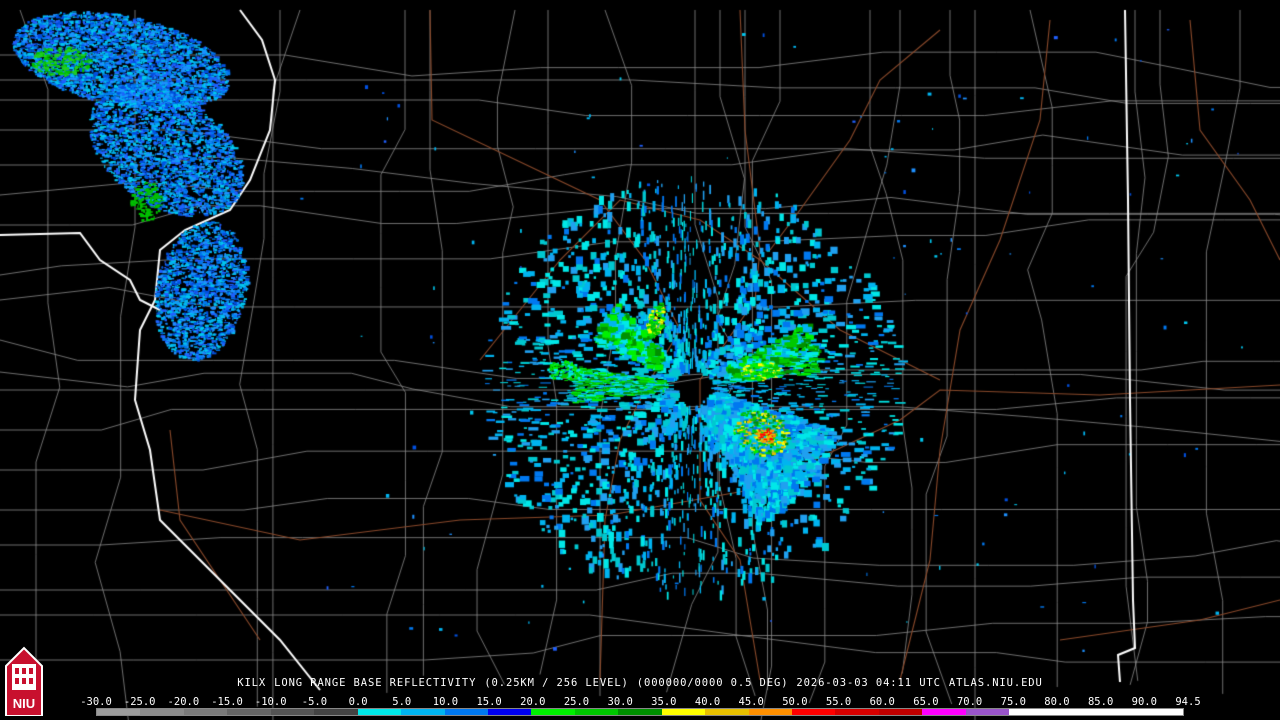 The image size is (1280, 720). What do you see at coordinates (270, 702) in the screenshot?
I see `scale-label: -10.0` at bounding box center [270, 702].